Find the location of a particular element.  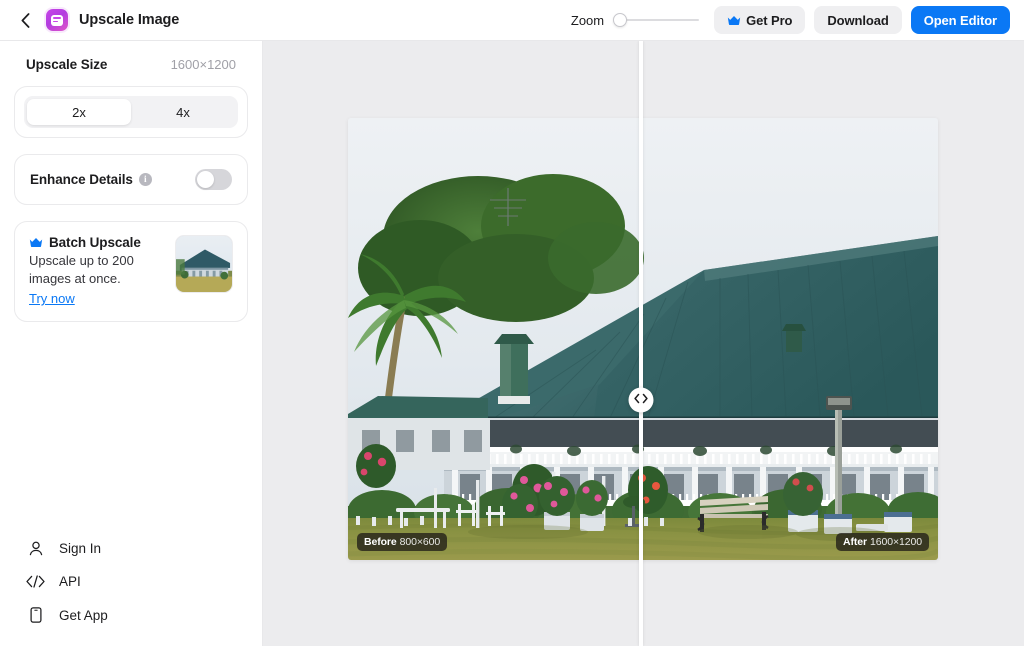

download-button: Download is located at coordinates (858, 20).